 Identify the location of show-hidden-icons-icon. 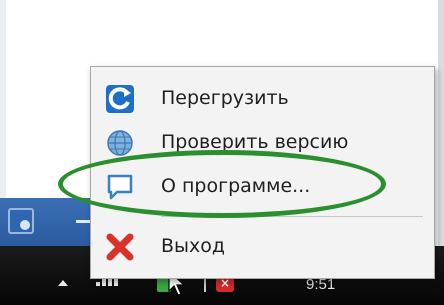
(63, 283).